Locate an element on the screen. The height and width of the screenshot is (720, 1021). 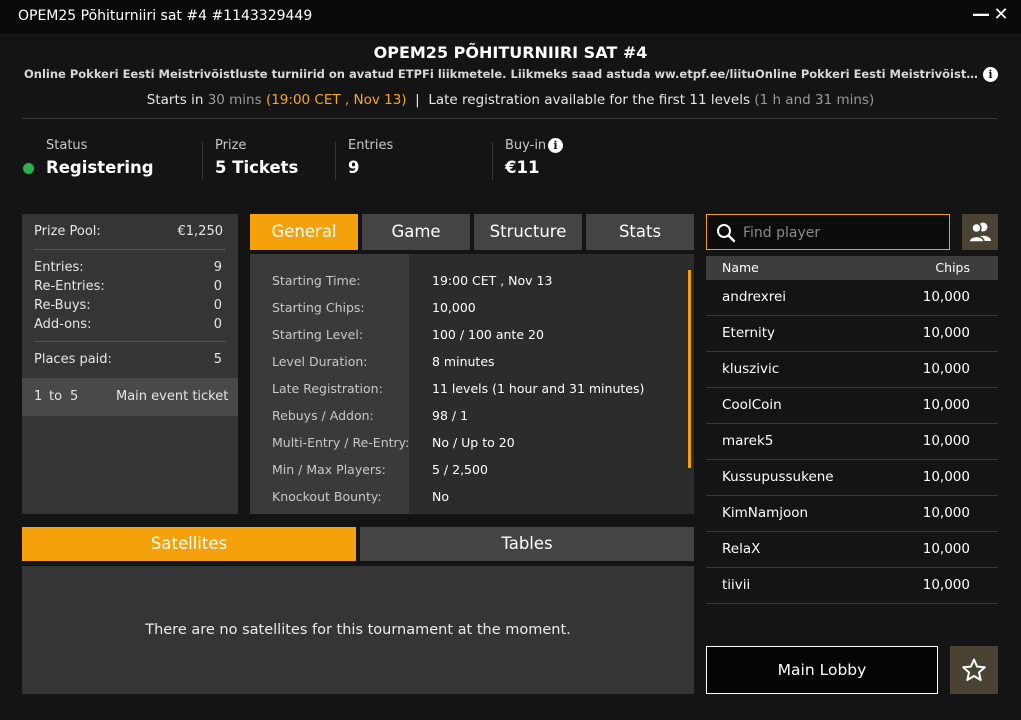
starts-in-value: 30 mins is located at coordinates (234, 100).